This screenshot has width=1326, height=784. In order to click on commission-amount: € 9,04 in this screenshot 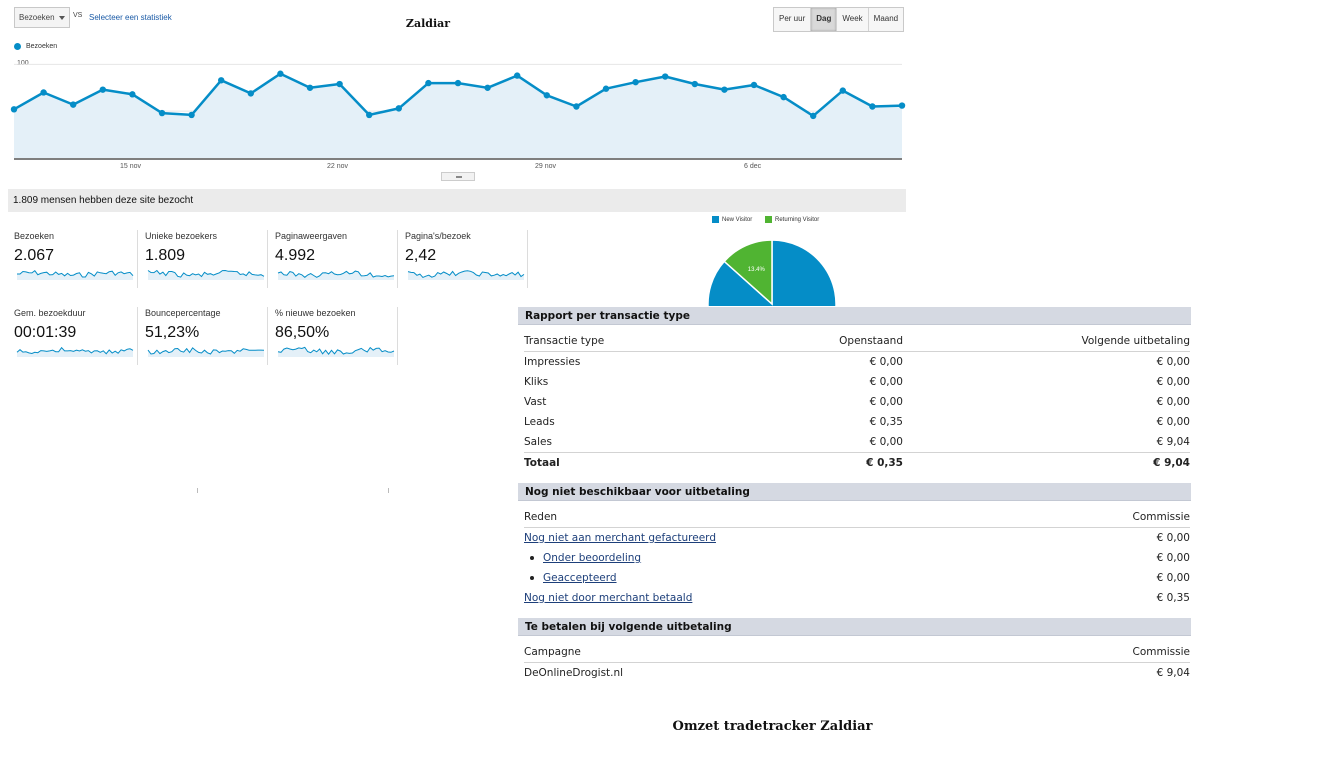, I will do `click(1173, 673)`.